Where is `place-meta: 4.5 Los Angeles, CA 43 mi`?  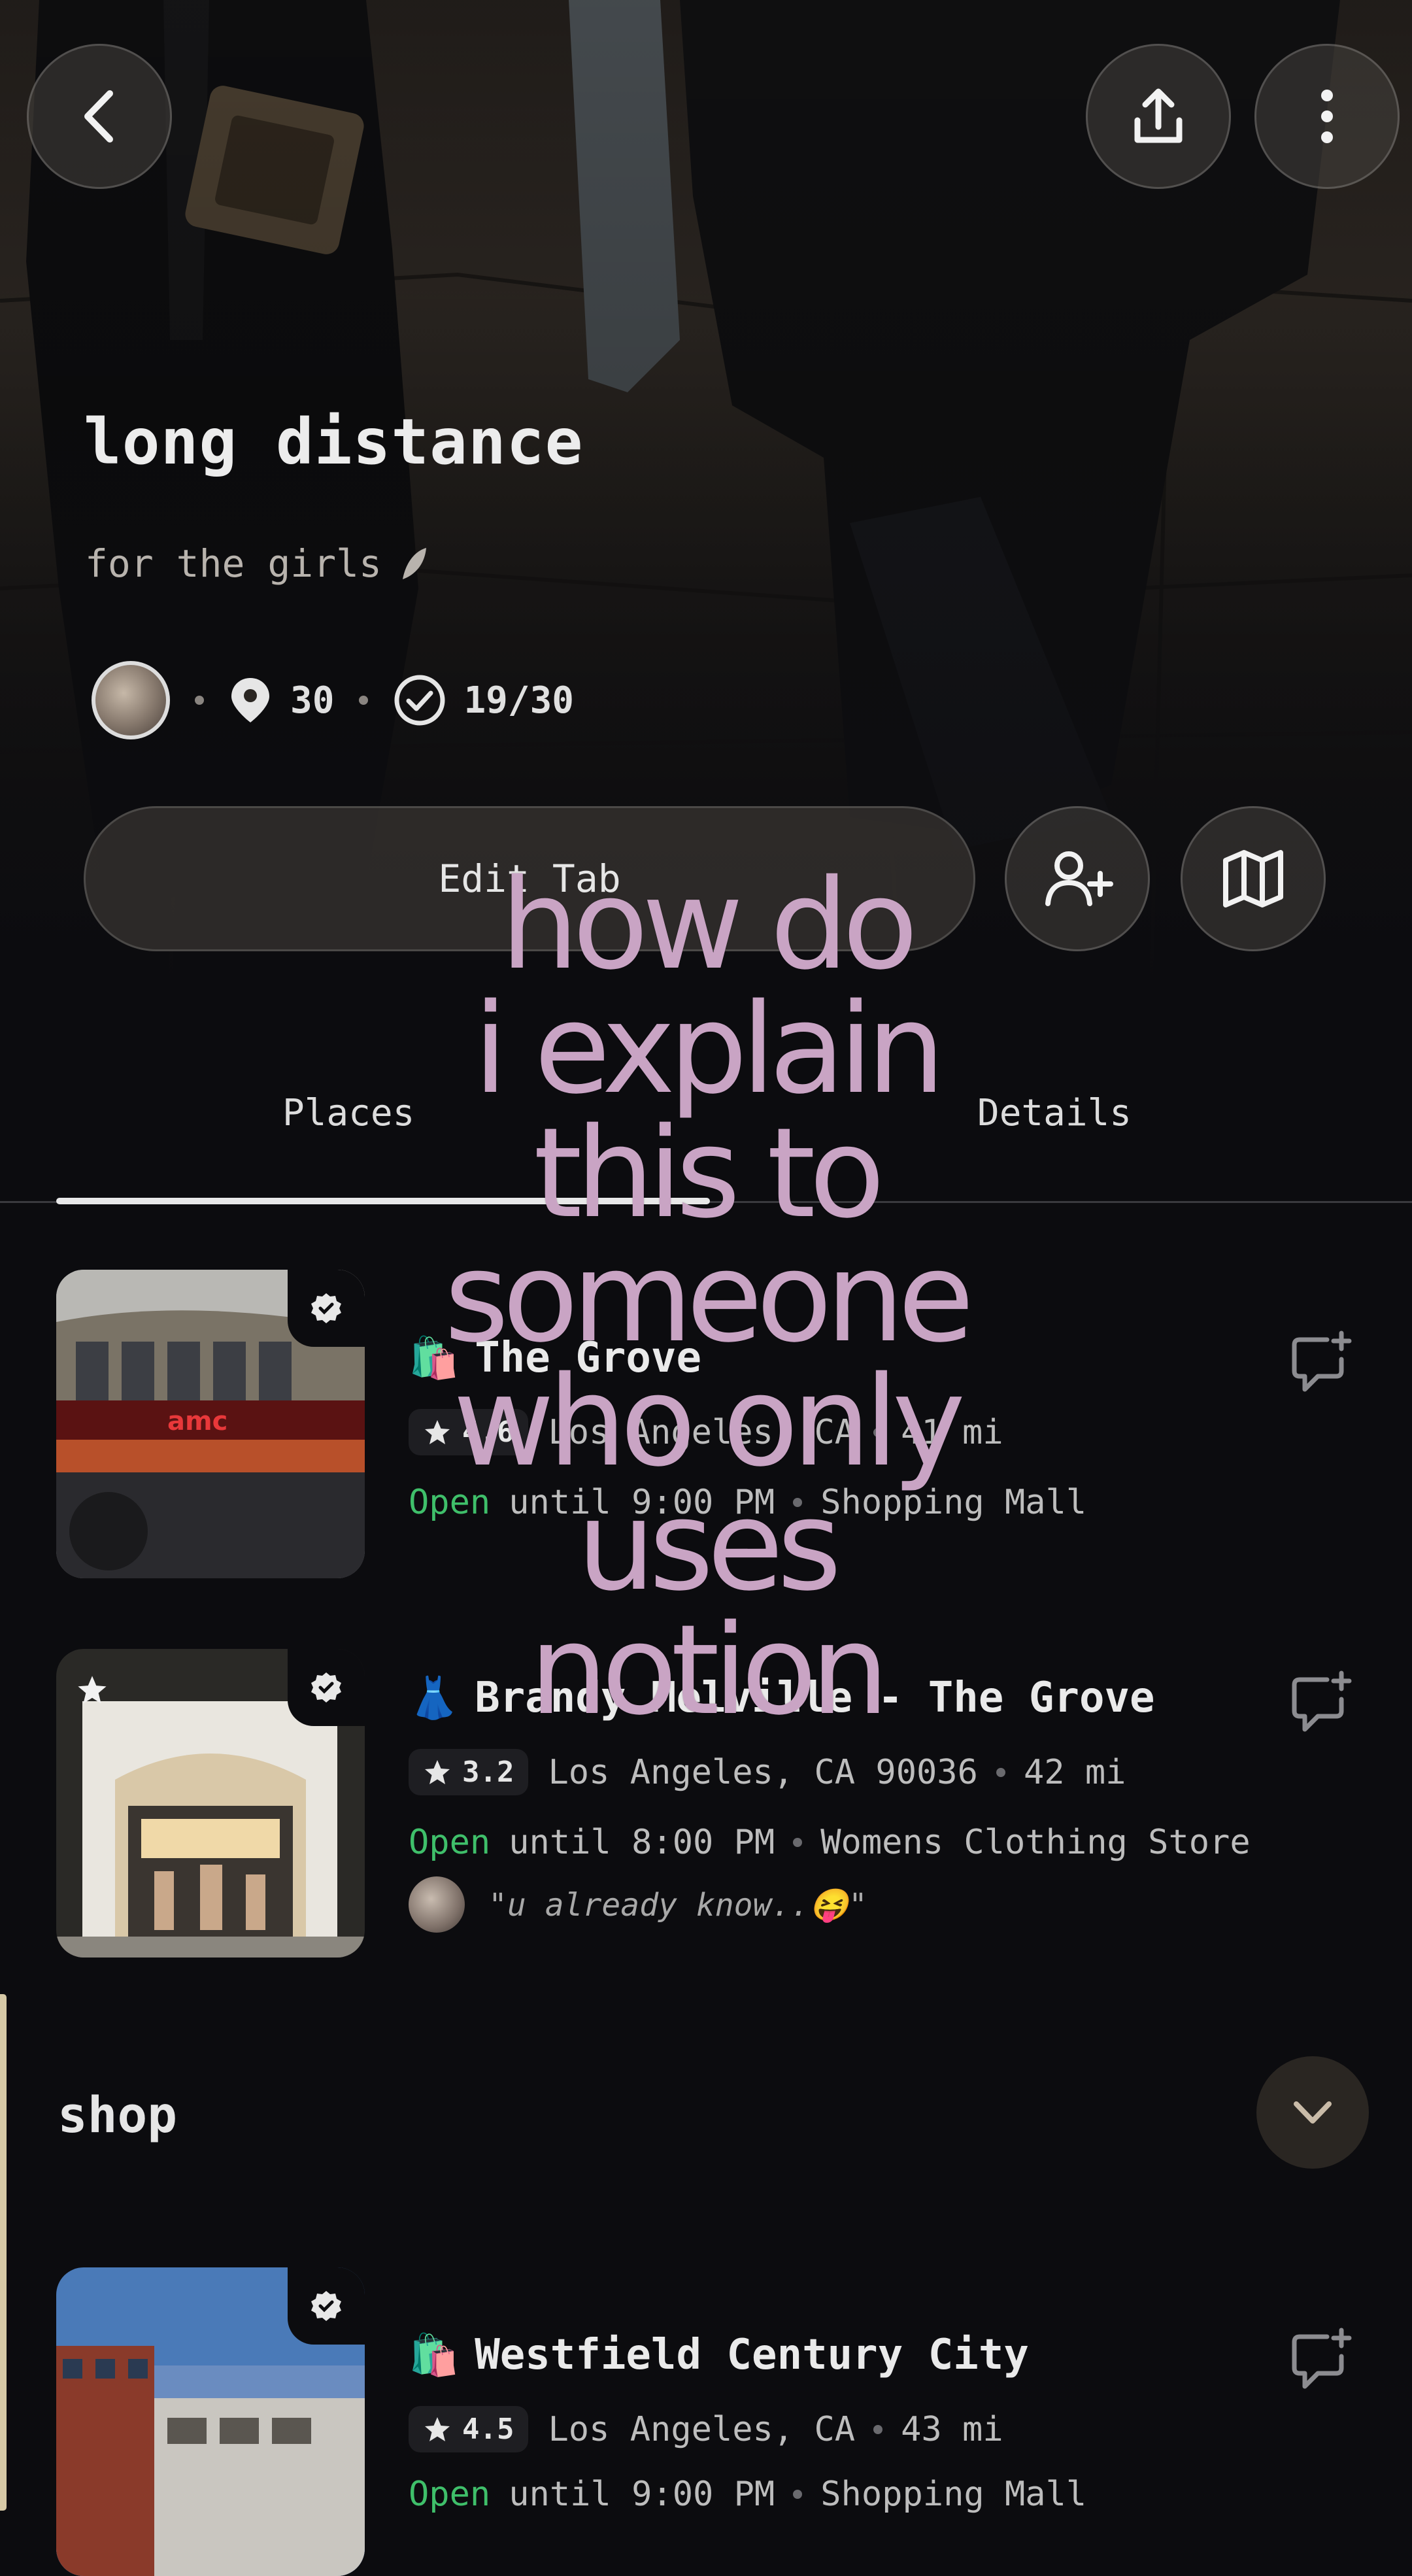 place-meta: 4.5 Los Angeles, CA 43 mi is located at coordinates (706, 2429).